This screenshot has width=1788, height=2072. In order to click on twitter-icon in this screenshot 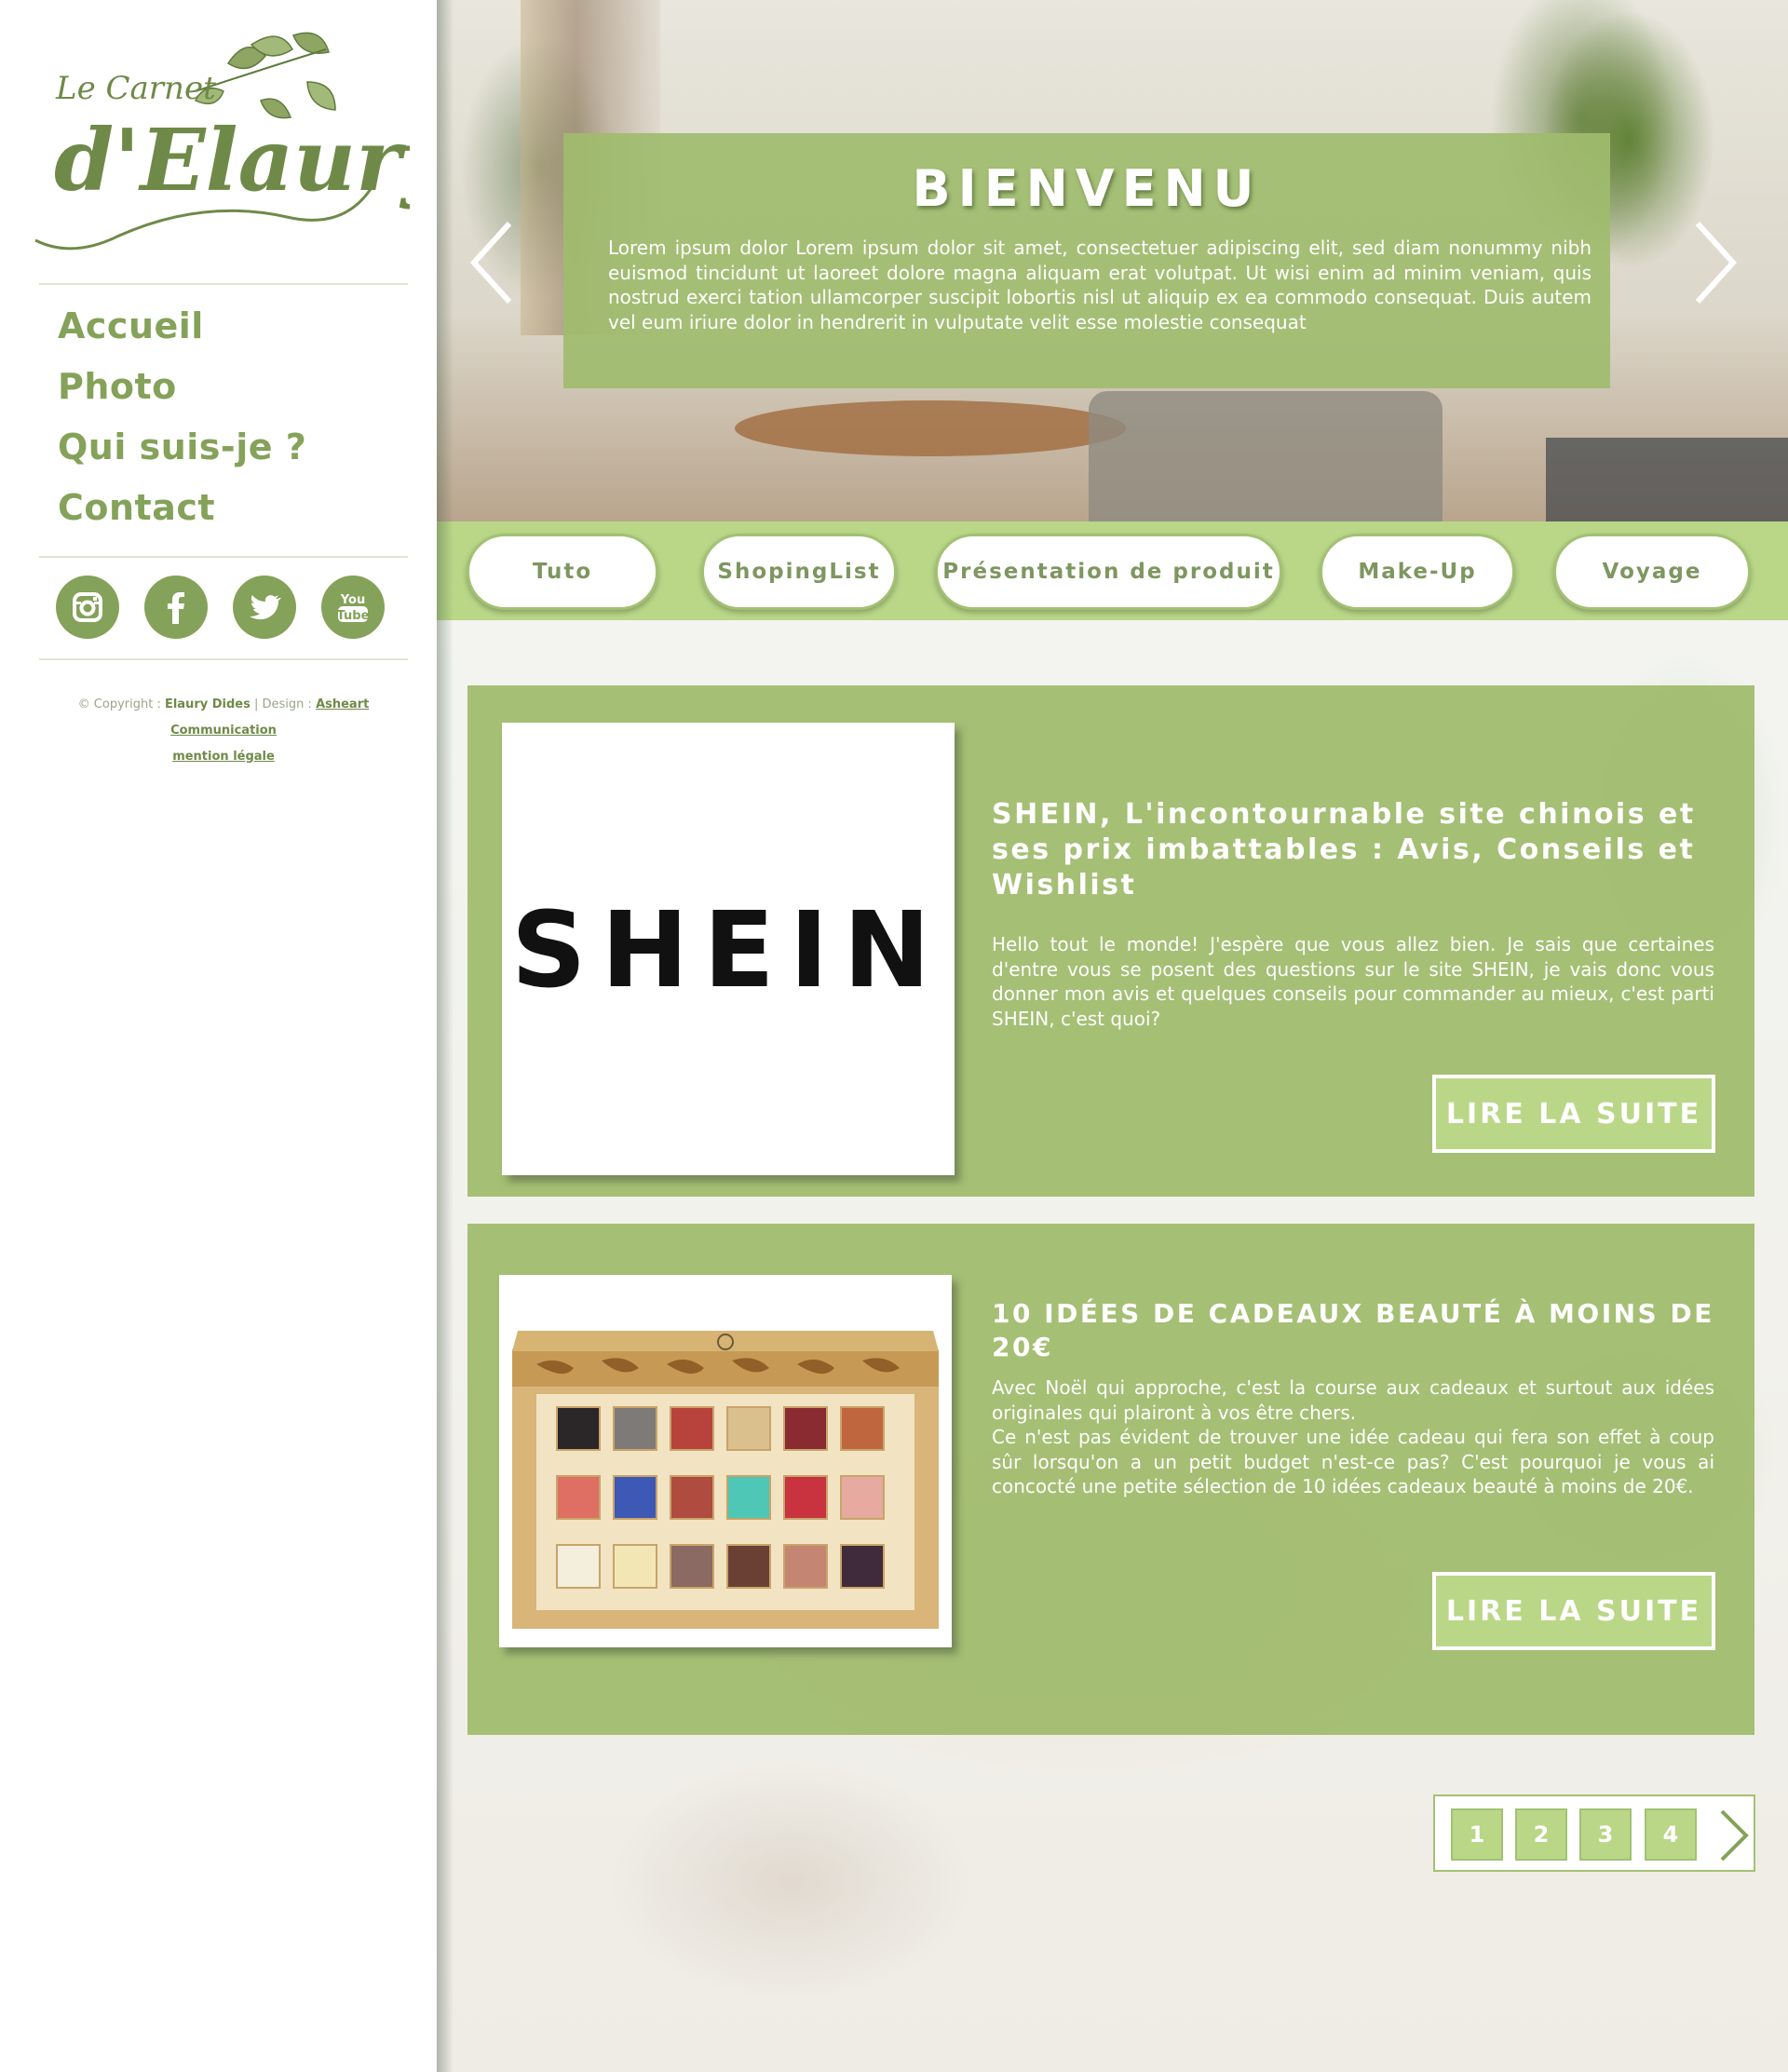, I will do `click(264, 607)`.